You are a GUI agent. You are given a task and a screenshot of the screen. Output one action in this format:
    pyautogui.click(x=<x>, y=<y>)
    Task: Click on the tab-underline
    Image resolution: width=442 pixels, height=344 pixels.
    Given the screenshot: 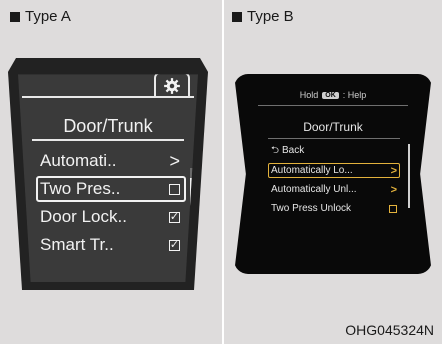 What is the action you would take?
    pyautogui.click(x=108, y=97)
    